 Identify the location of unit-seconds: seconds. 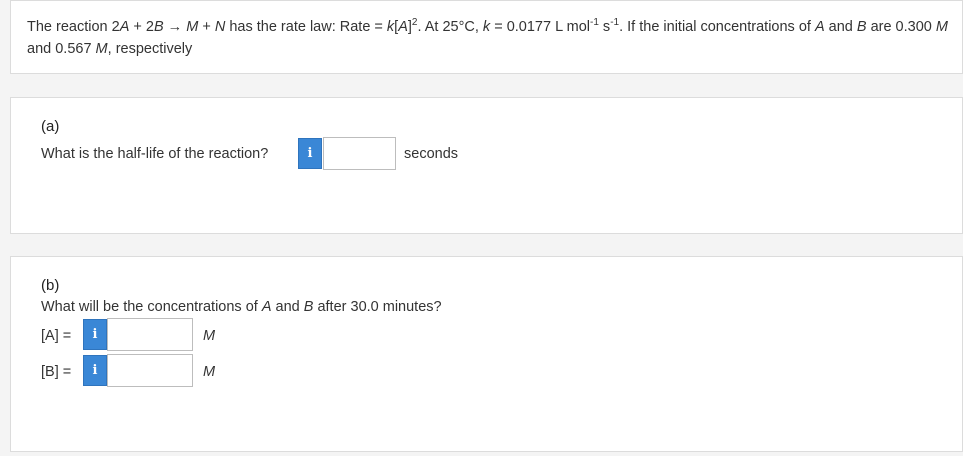
(431, 154).